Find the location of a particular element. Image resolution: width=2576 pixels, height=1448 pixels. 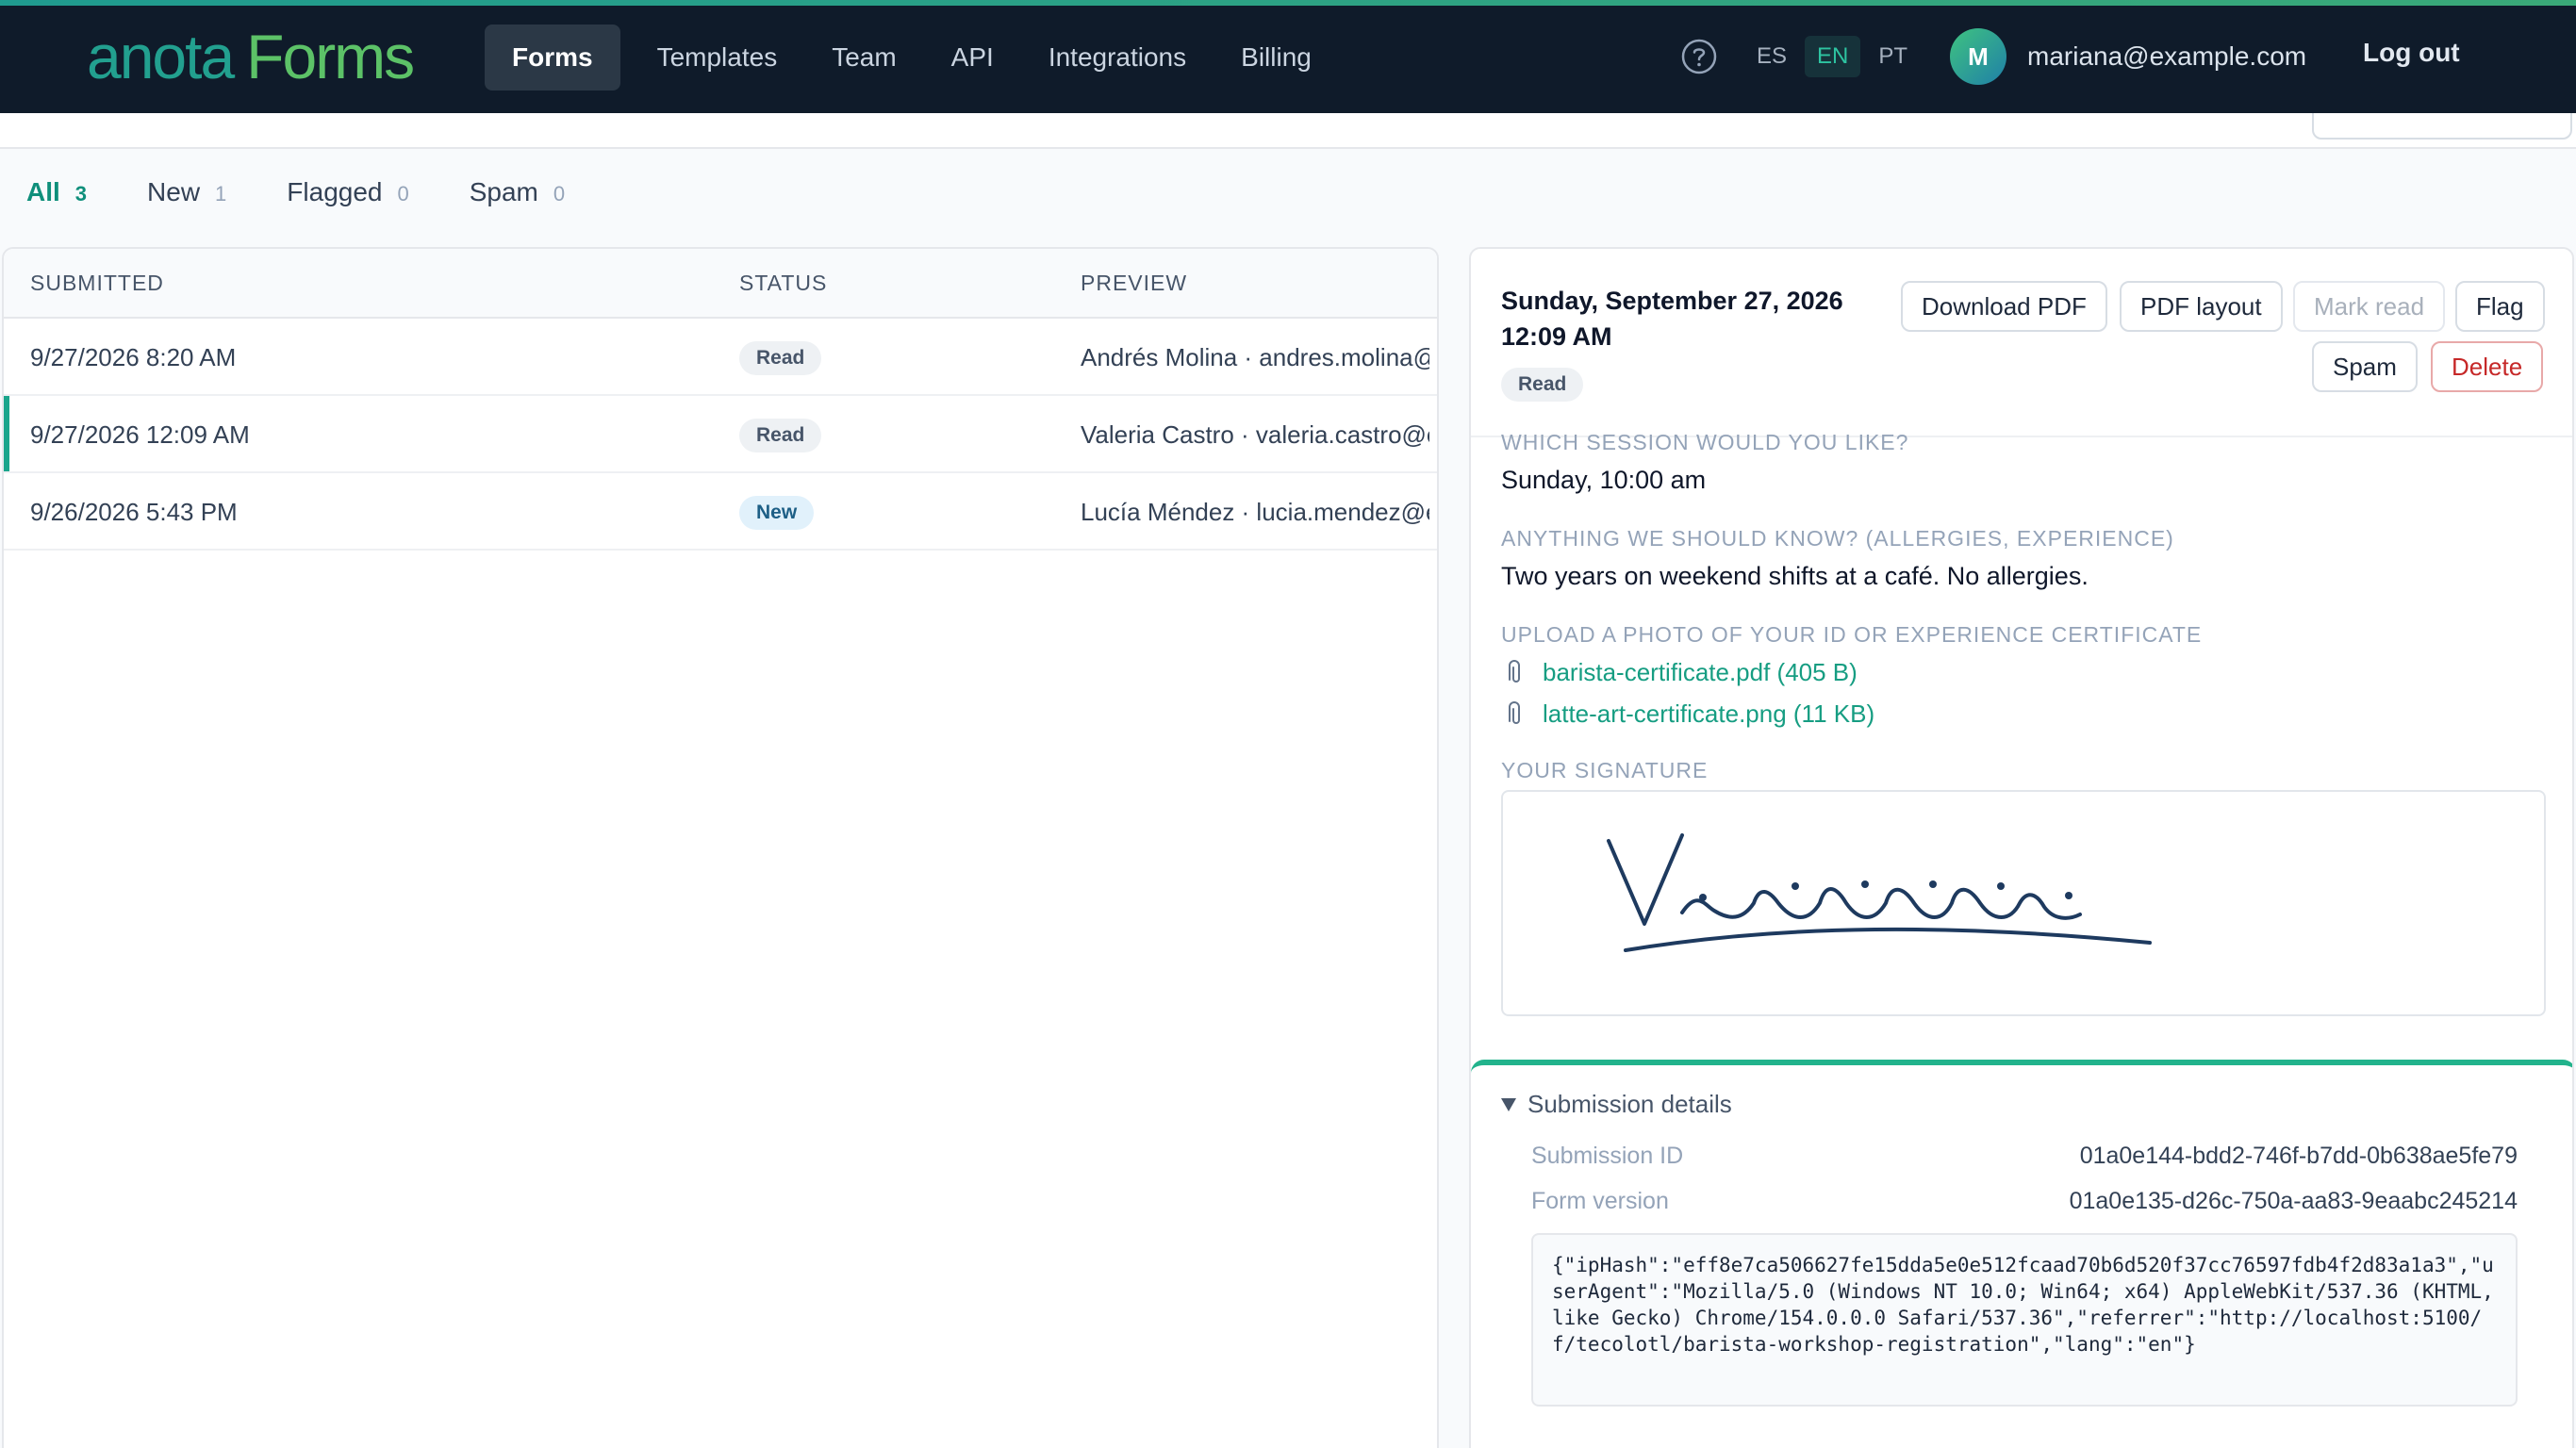

nav-item-team: Team is located at coordinates (863, 57).